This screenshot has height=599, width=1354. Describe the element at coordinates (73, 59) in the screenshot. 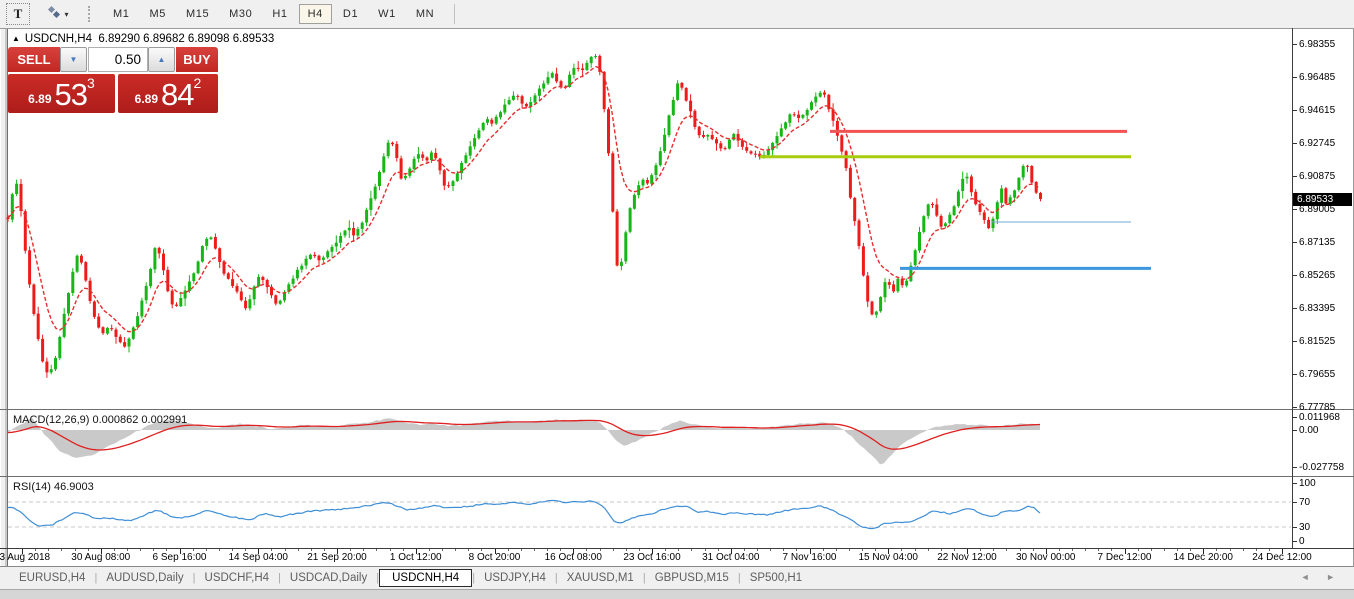

I see `volume-decrease-button: ▼` at that location.